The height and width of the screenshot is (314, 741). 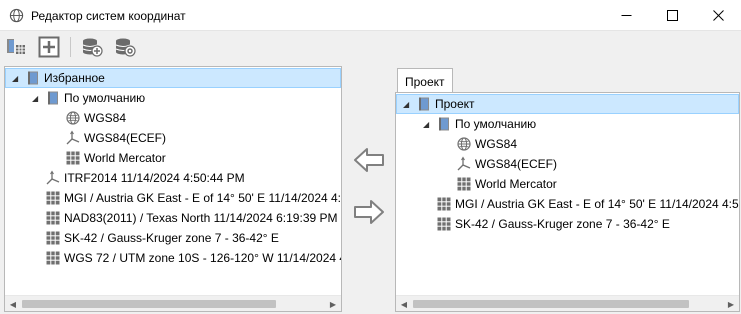 I want to click on add-button, so click(x=49, y=47).